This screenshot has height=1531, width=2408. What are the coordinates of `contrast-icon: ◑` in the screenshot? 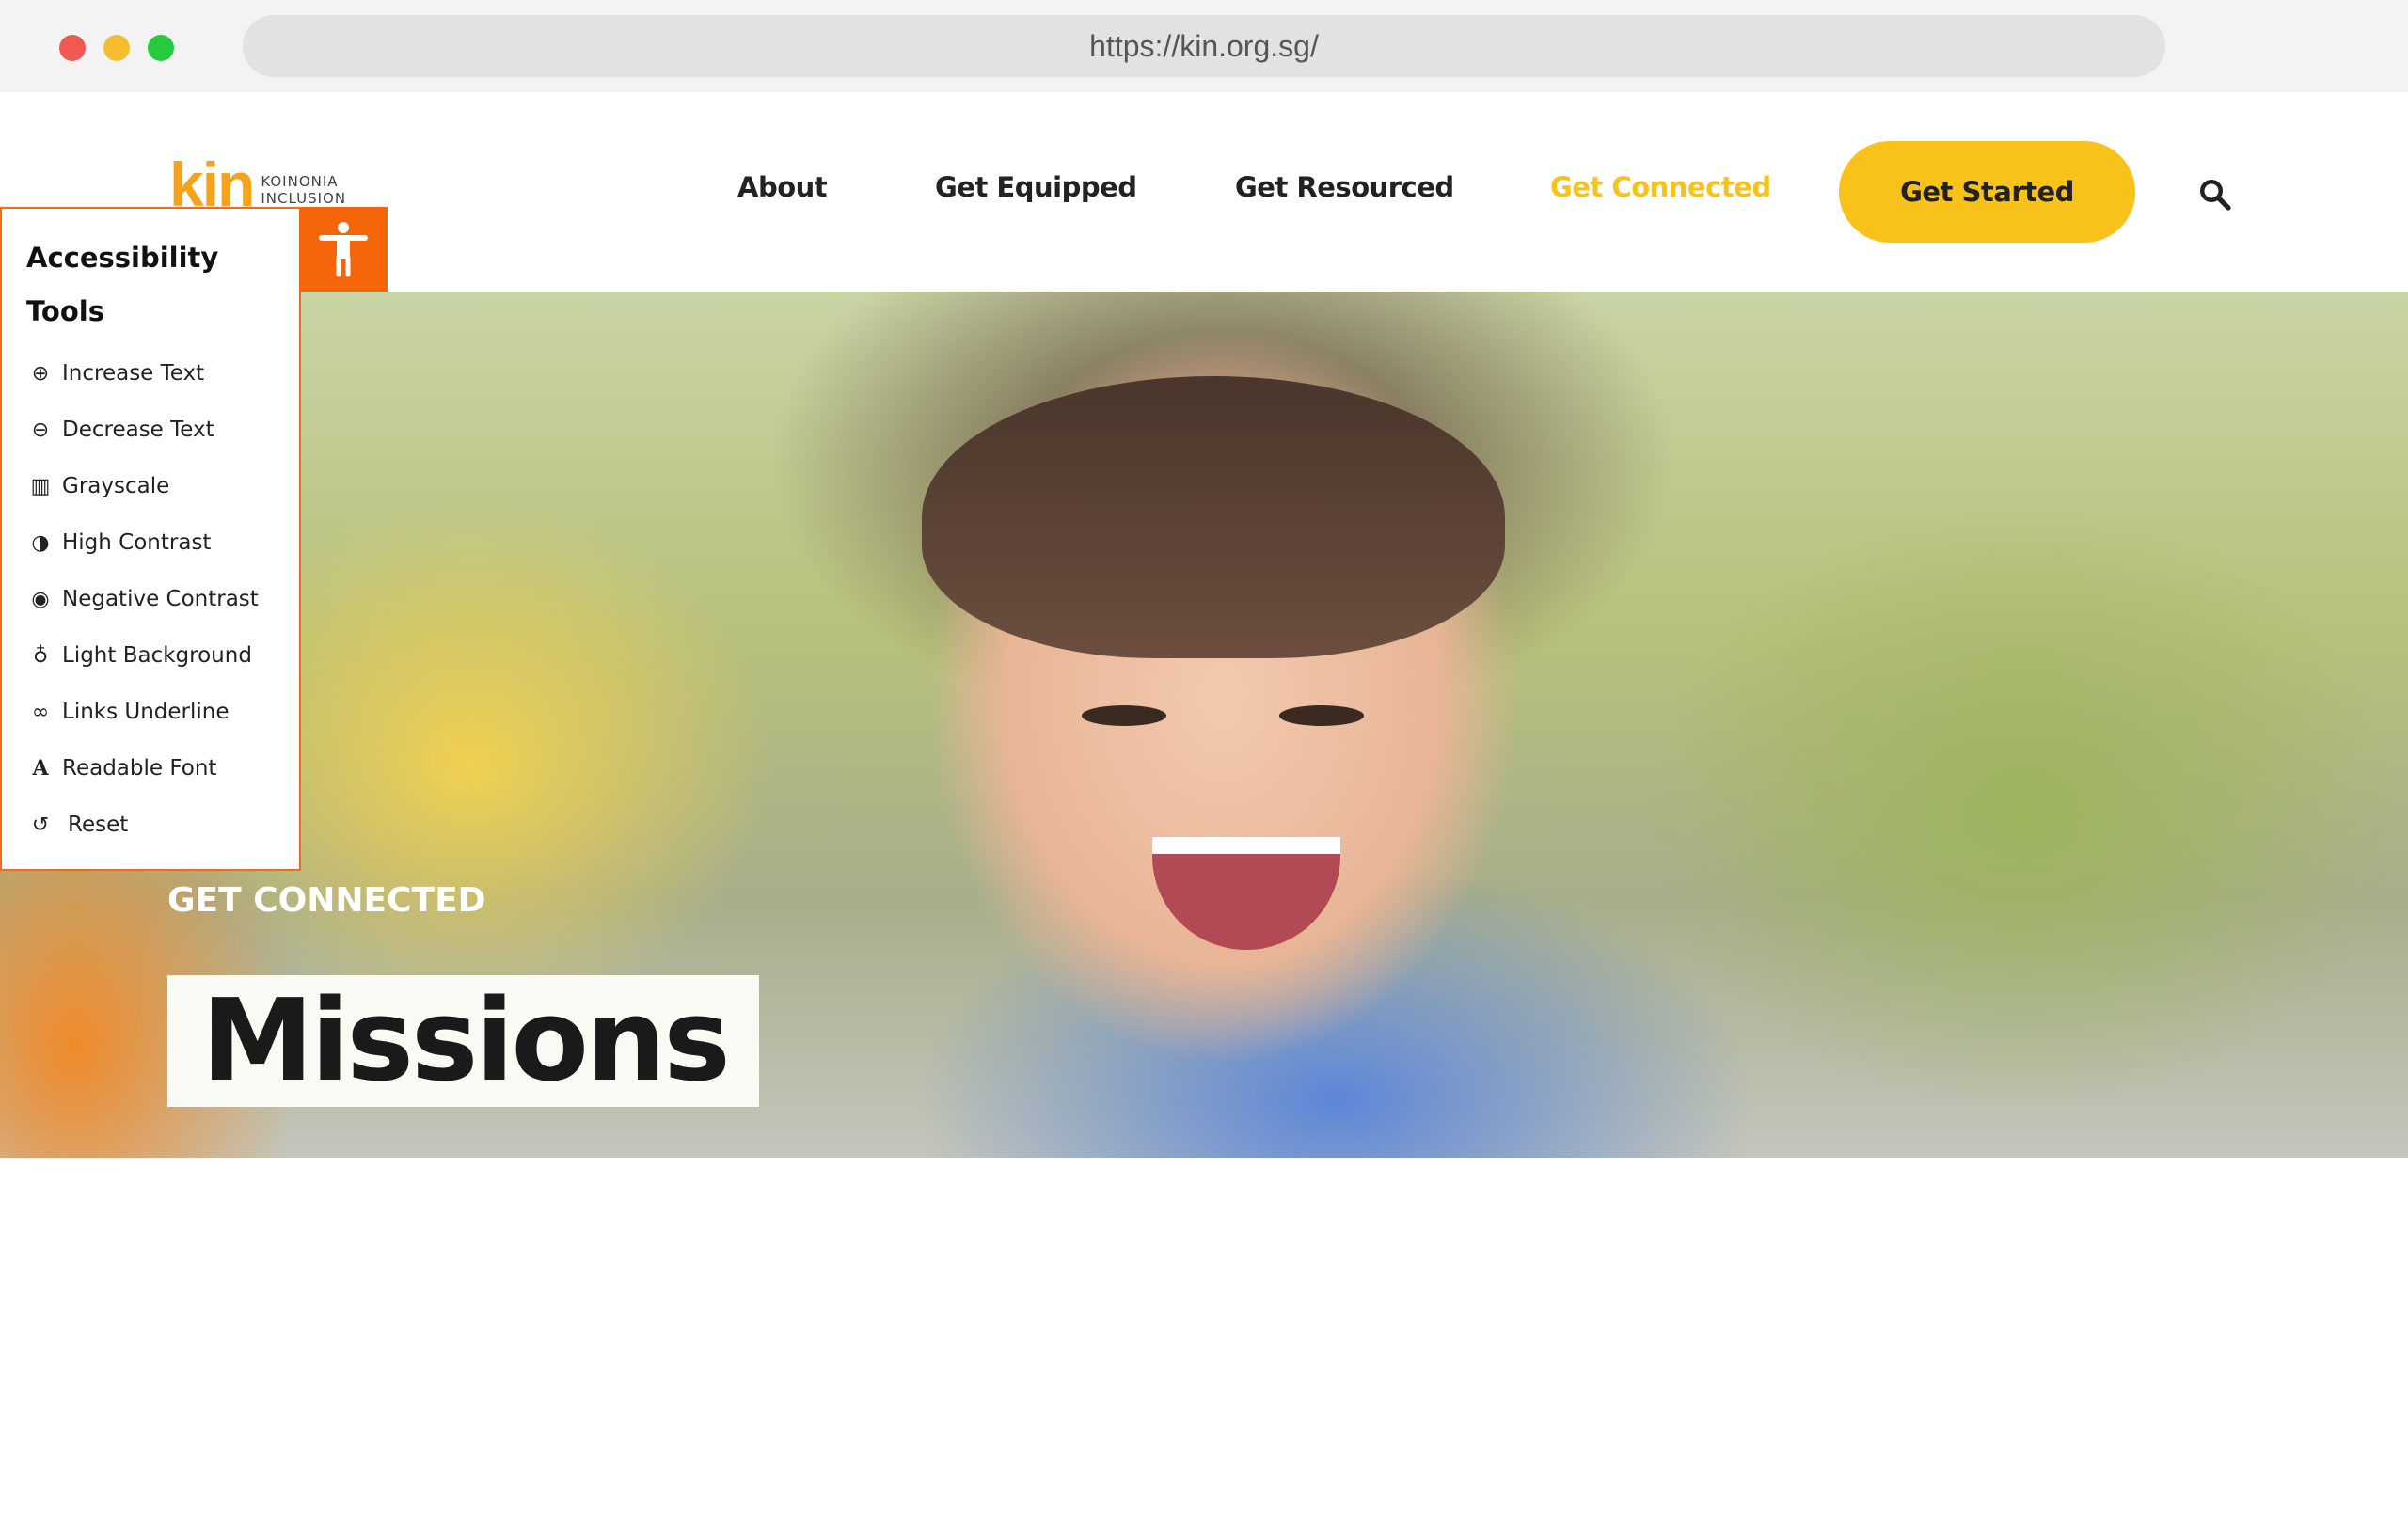 It's located at (40, 542).